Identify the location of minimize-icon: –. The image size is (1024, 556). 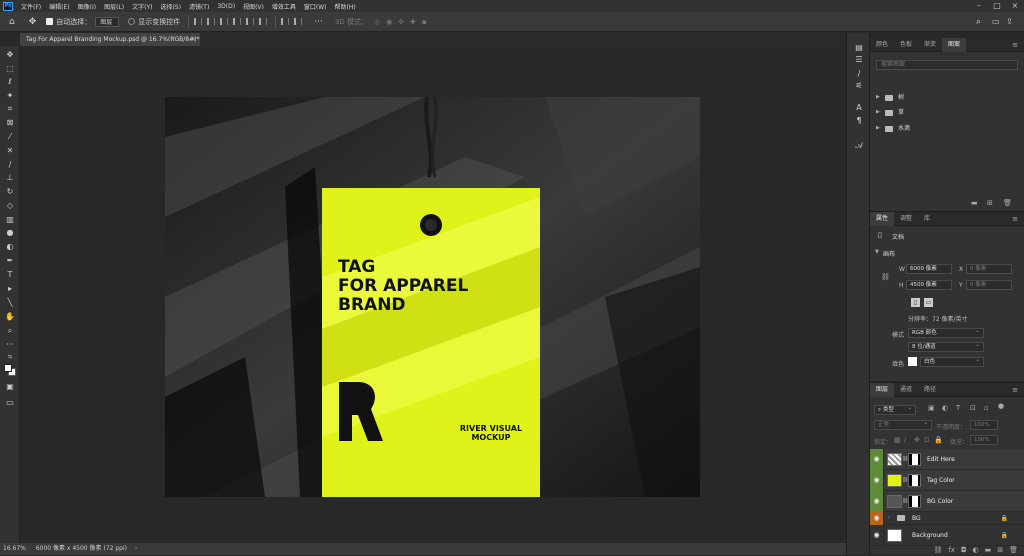
(979, 6).